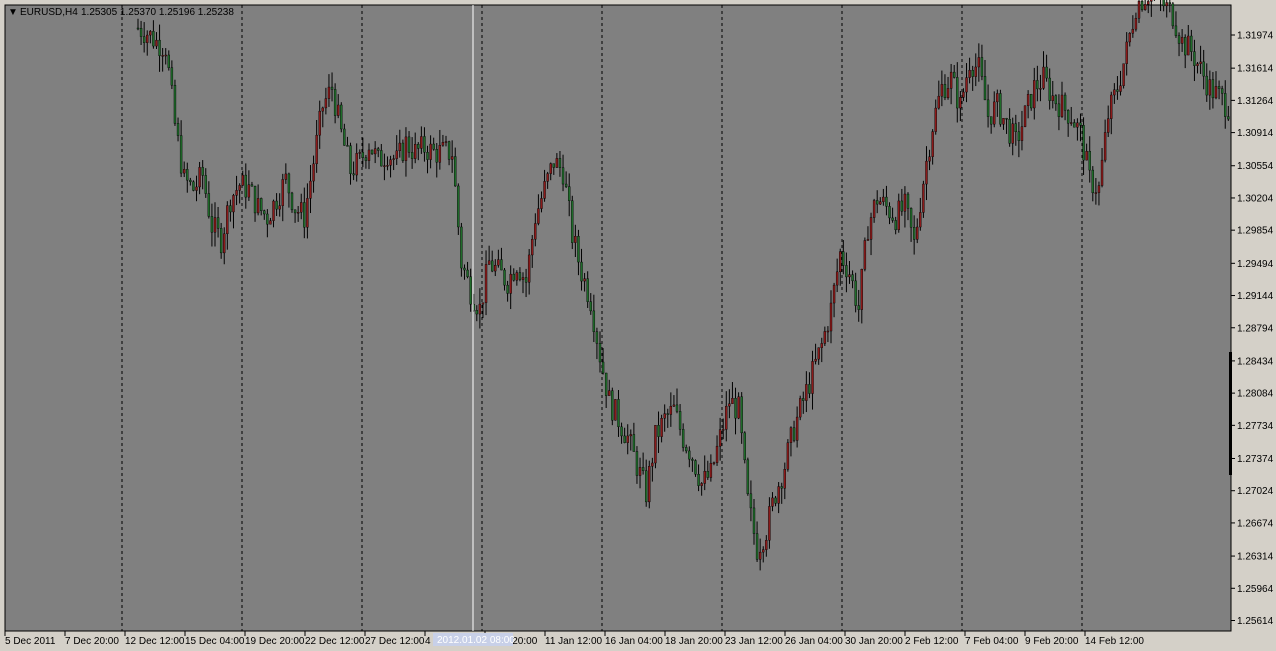 Image resolution: width=1276 pixels, height=651 pixels. What do you see at coordinates (1255, 296) in the screenshot?
I see `price-tick-label: 1.29144` at bounding box center [1255, 296].